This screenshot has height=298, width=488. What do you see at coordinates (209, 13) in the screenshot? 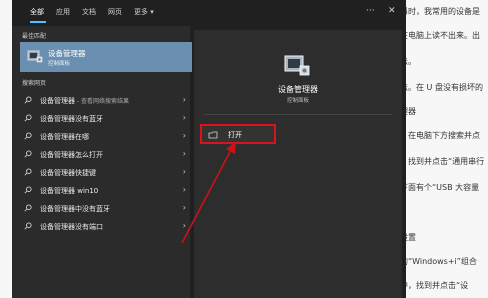
I see `search-tabs-bar: 全部 应用 文档 网页 更多 ▾ ··· ✕` at bounding box center [209, 13].